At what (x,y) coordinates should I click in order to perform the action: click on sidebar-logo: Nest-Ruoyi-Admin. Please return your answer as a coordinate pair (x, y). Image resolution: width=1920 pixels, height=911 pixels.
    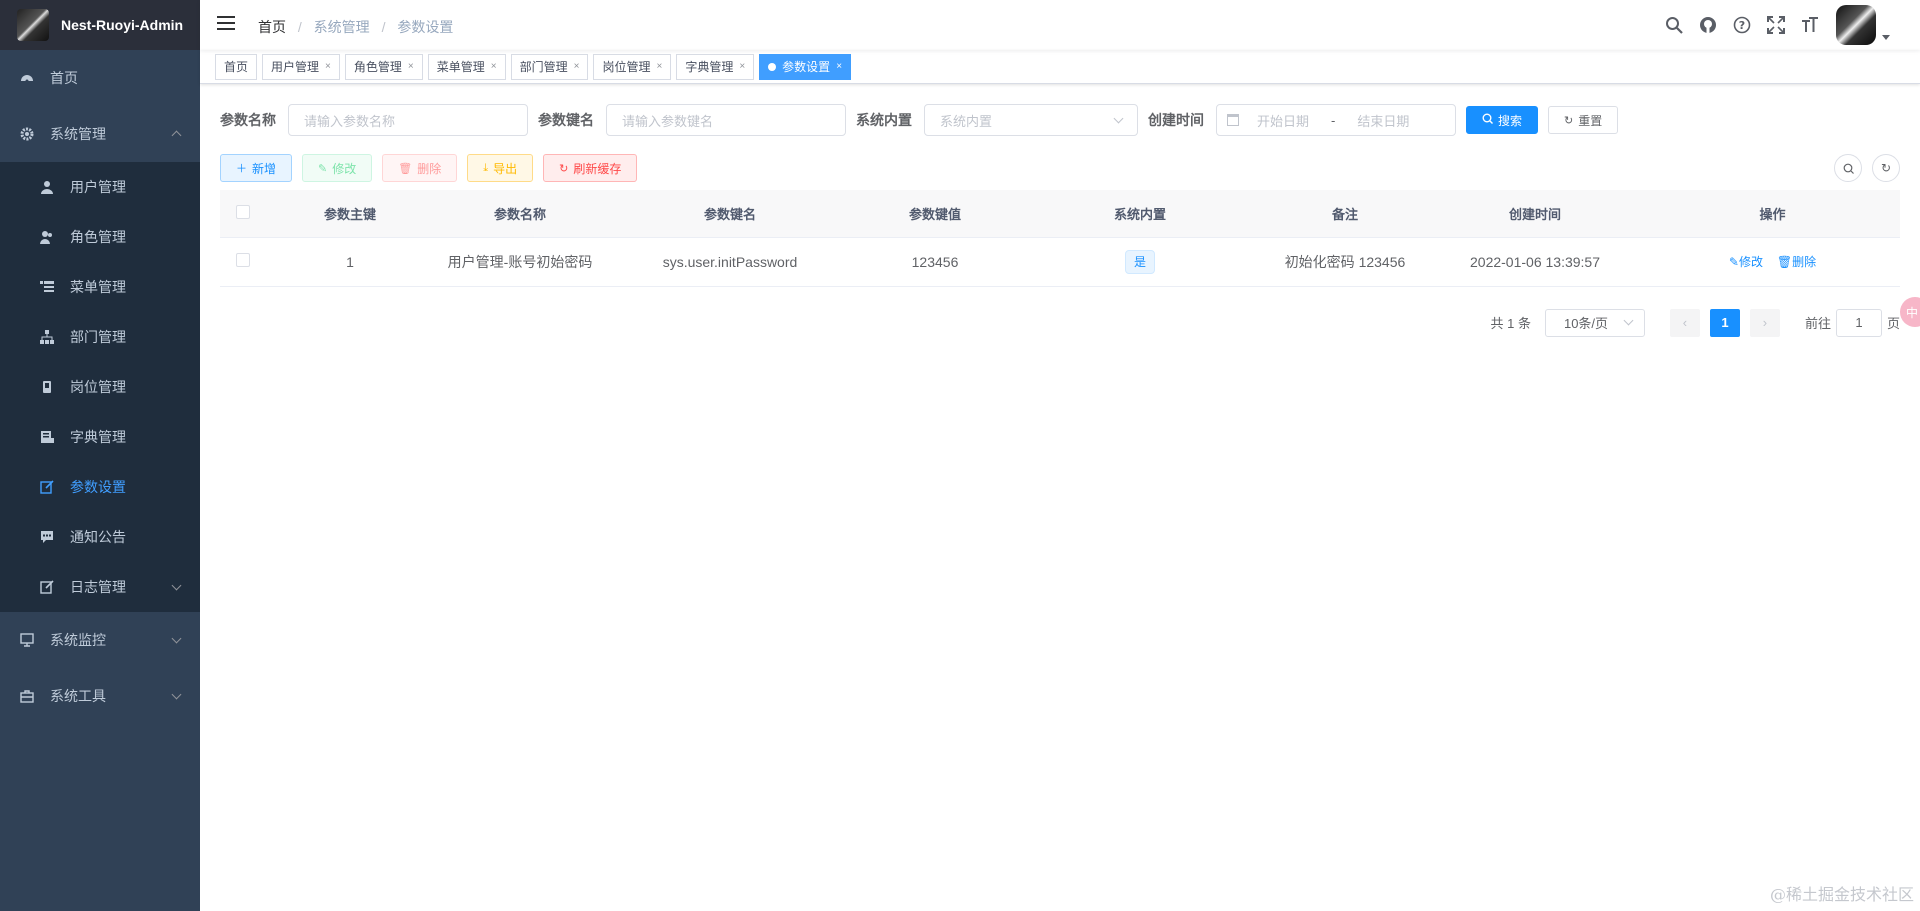
    Looking at the image, I should click on (100, 25).